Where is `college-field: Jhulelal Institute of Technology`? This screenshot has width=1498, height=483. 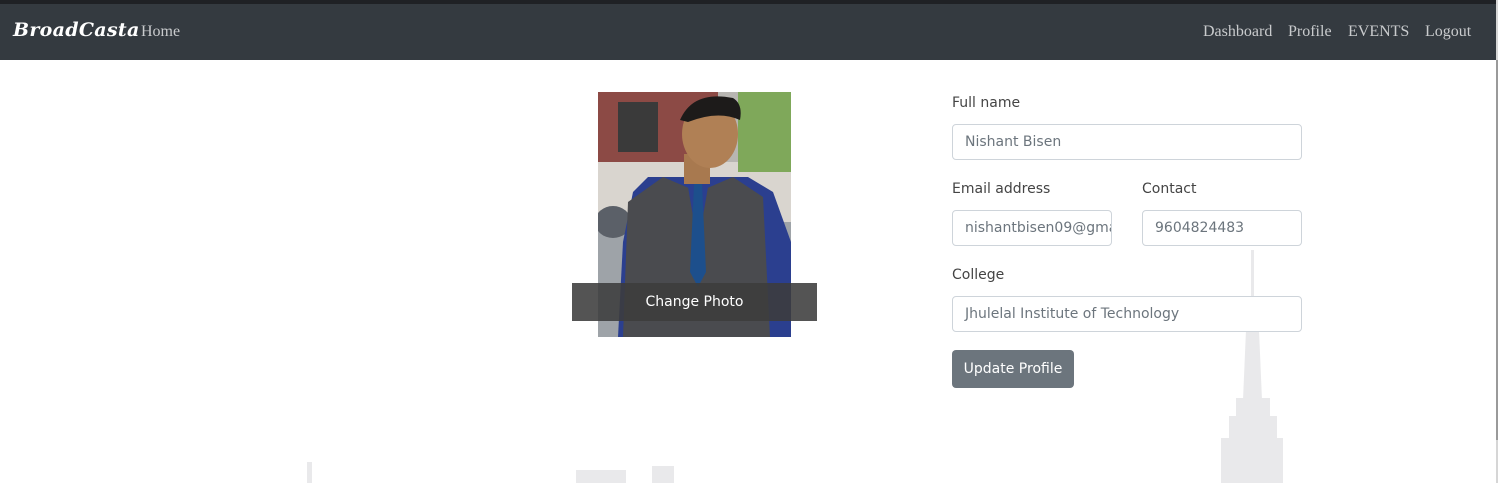
college-field: Jhulelal Institute of Technology is located at coordinates (1127, 314).